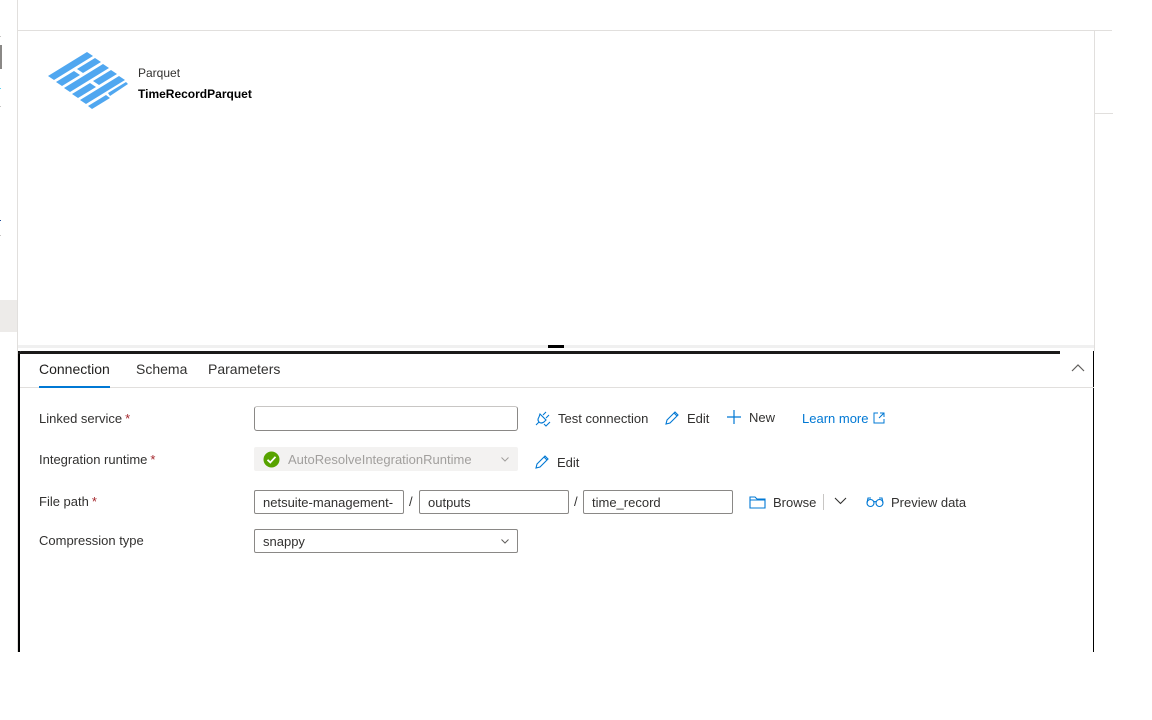 The height and width of the screenshot is (720, 1152). I want to click on top-toolbar, so click(565, 15).